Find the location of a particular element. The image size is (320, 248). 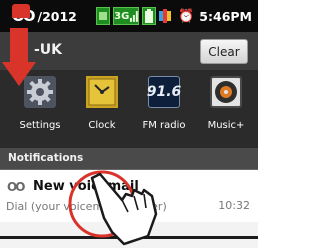

shortcut-label: Clock is located at coordinates (102, 125).